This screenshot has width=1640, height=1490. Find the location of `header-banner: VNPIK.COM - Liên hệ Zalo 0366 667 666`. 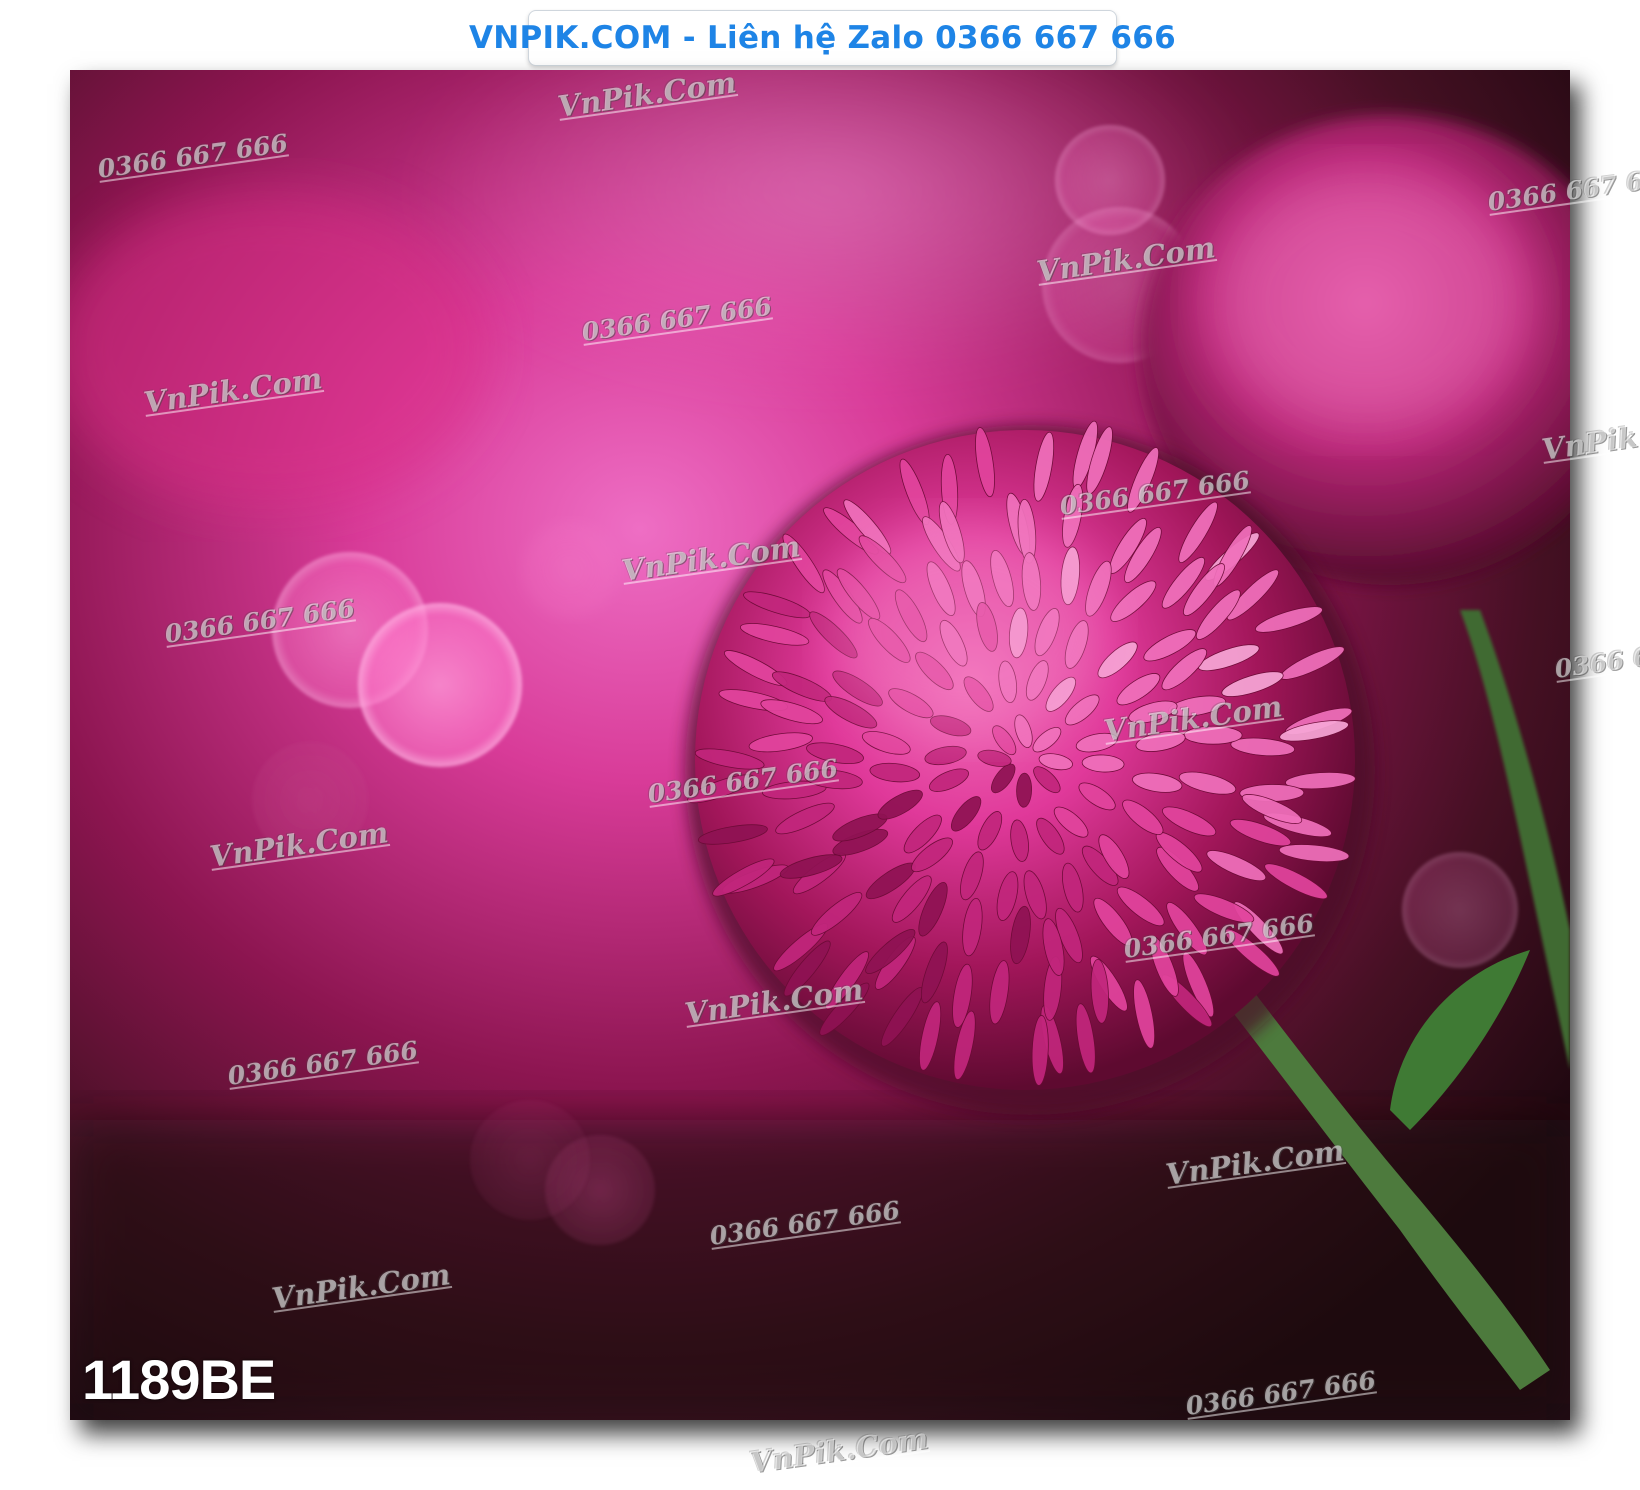

header-banner: VNPIK.COM - Liên hệ Zalo 0366 667 666 is located at coordinates (822, 38).